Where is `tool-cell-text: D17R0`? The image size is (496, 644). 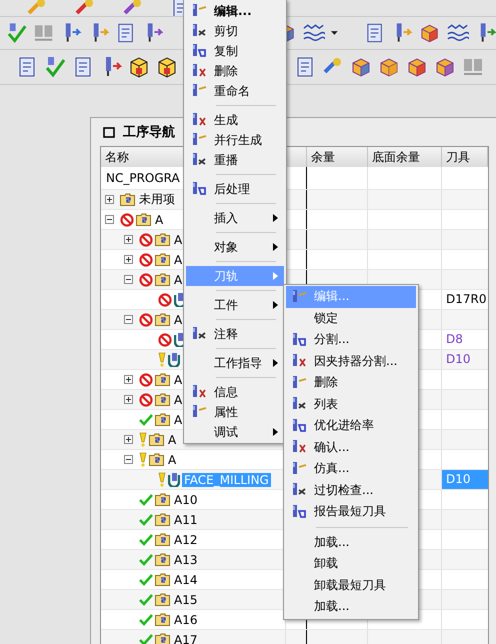
tool-cell-text: D17R0 is located at coordinates (466, 299).